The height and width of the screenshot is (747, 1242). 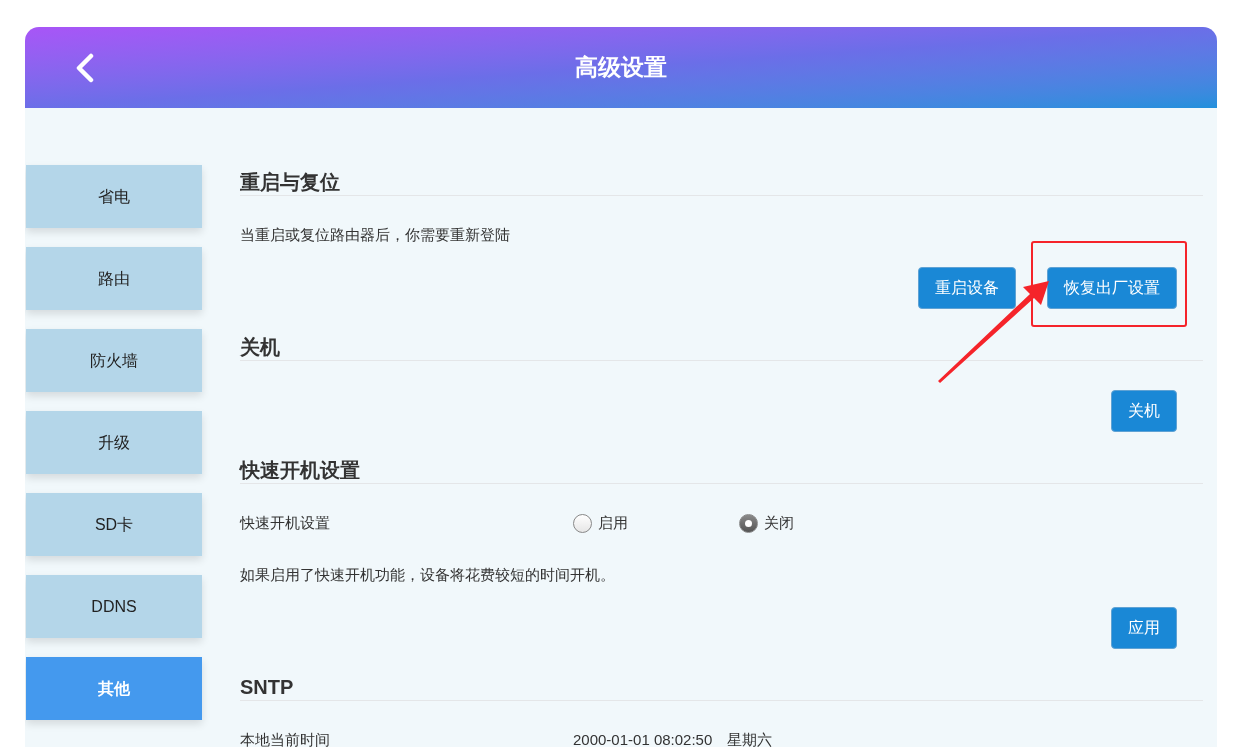 I want to click on sidebar-item: 路由, so click(x=114, y=278).